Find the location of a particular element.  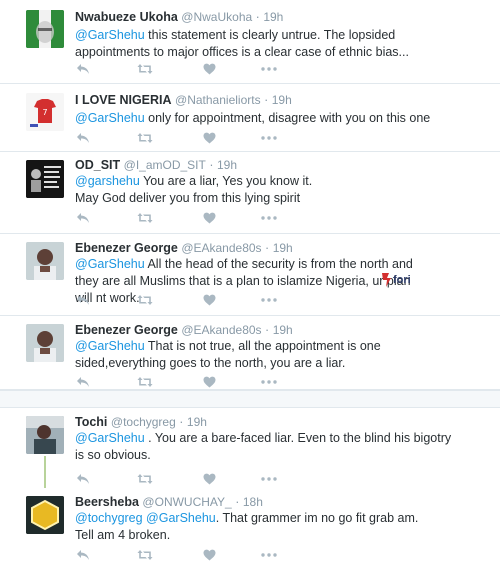

timestamp: 18h is located at coordinates (253, 502).